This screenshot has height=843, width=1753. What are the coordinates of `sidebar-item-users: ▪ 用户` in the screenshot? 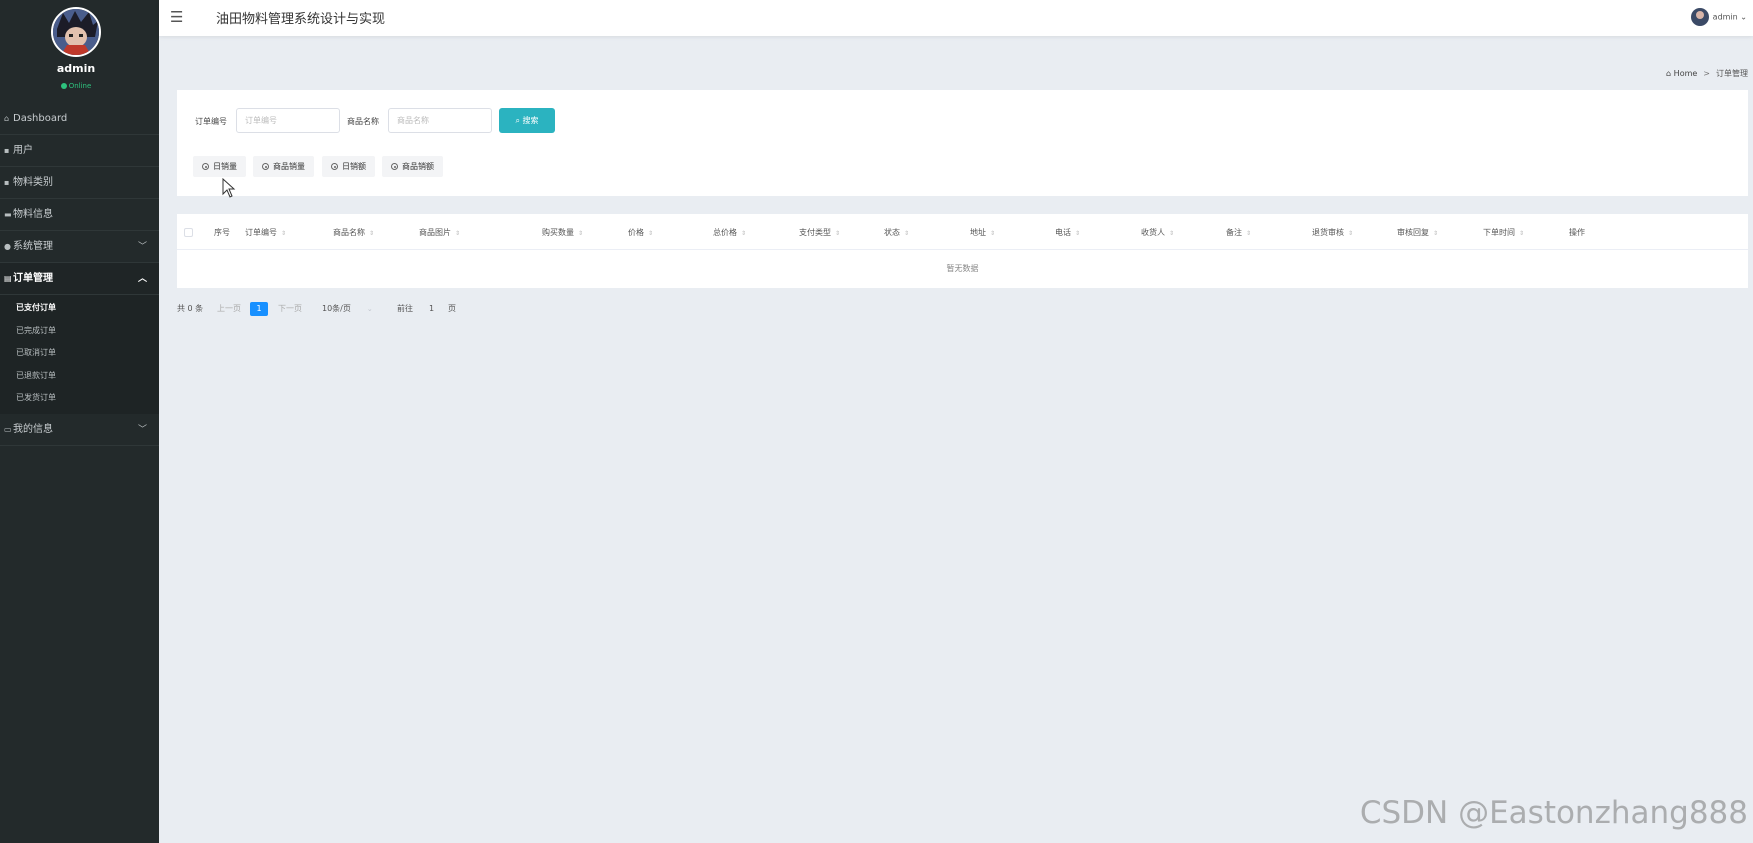 It's located at (79, 151).